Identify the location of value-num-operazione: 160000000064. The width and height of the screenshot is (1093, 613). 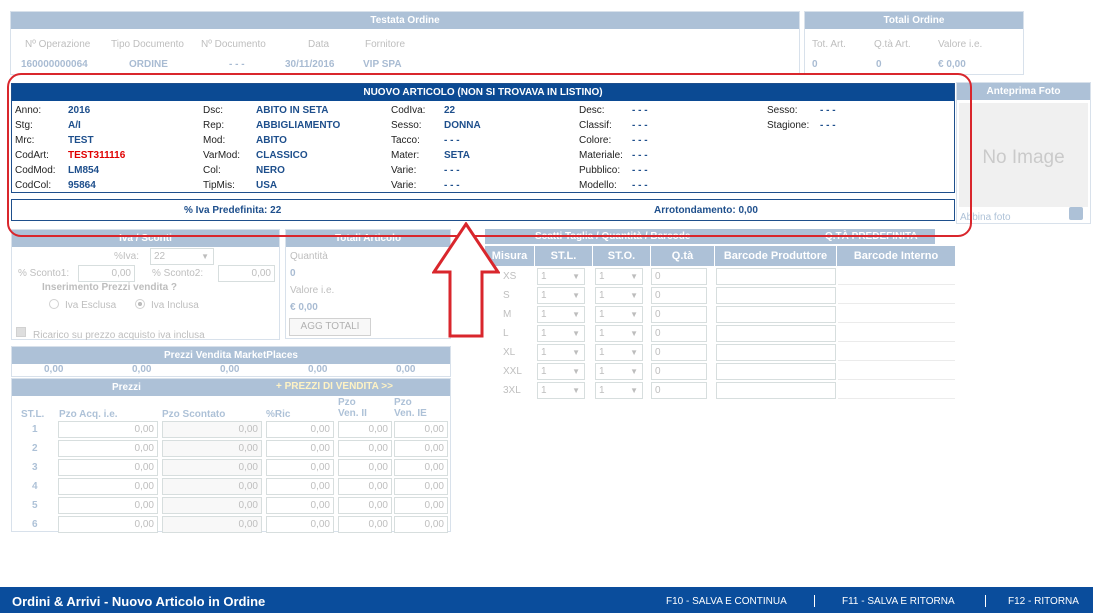
(54, 64).